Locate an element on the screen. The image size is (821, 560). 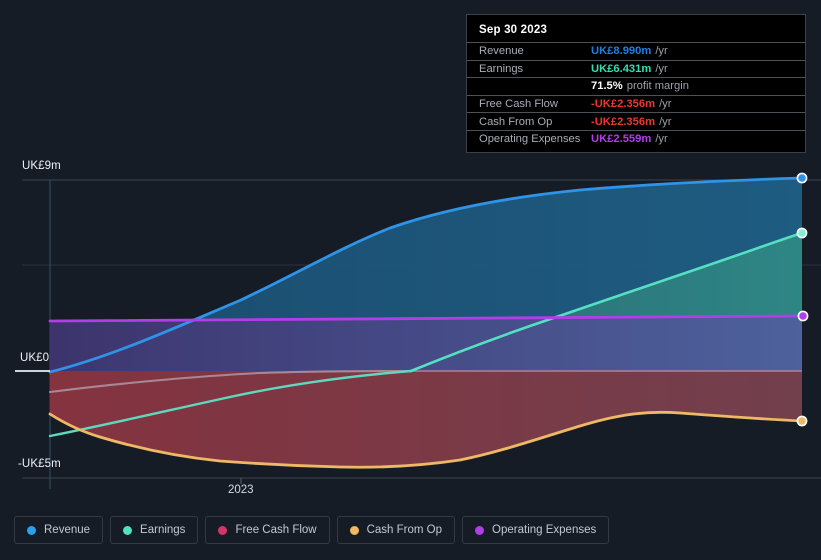
legend-swatch-earnings-icon is located at coordinates (128, 530).